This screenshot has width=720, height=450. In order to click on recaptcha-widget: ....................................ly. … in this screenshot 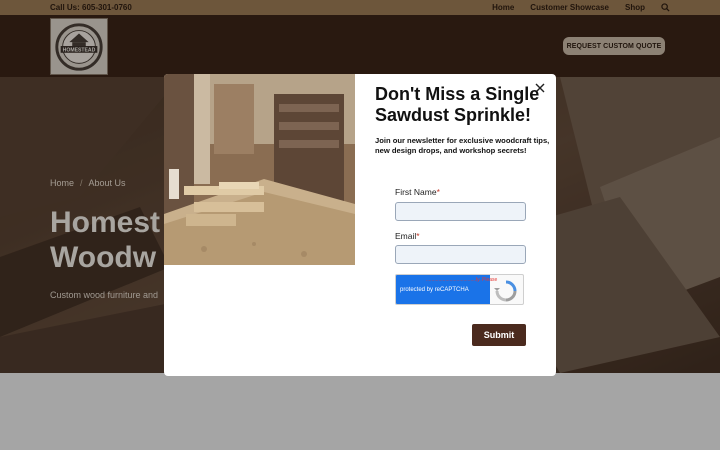, I will do `click(459, 289)`.